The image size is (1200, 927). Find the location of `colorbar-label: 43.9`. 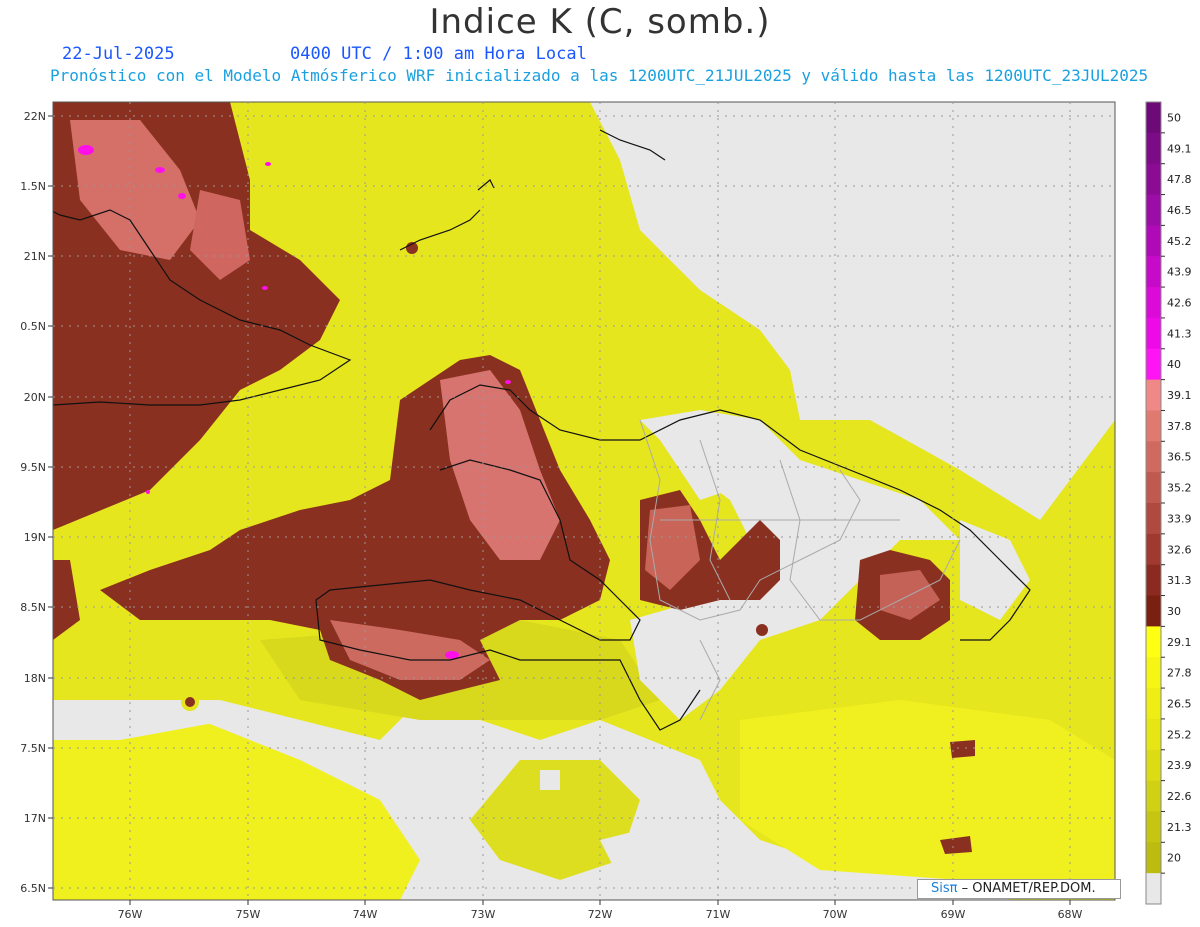

colorbar-label: 43.9 is located at coordinates (1179, 272).